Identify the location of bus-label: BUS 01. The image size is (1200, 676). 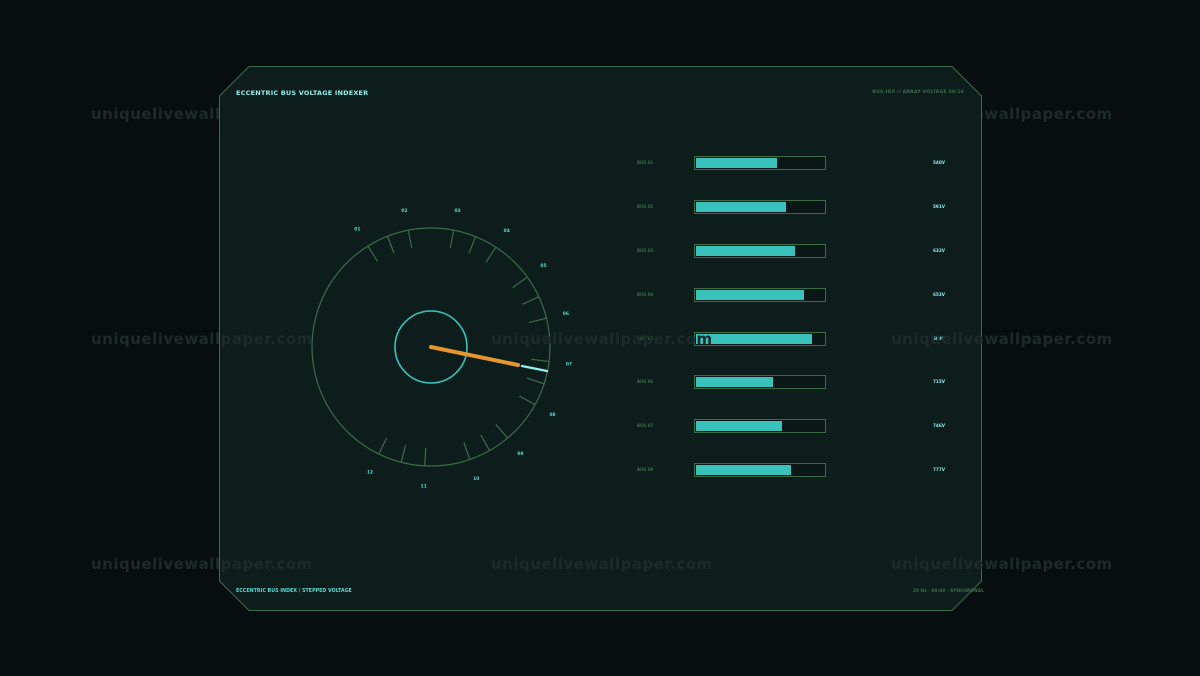
(645, 162).